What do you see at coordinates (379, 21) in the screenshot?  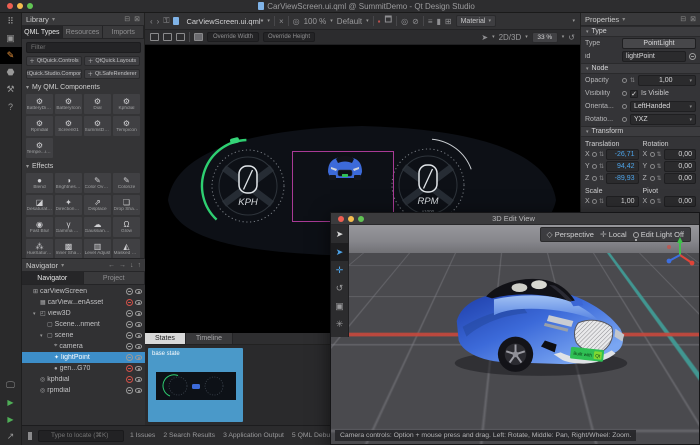 I see `annotation-icon: ▪` at bounding box center [379, 21].